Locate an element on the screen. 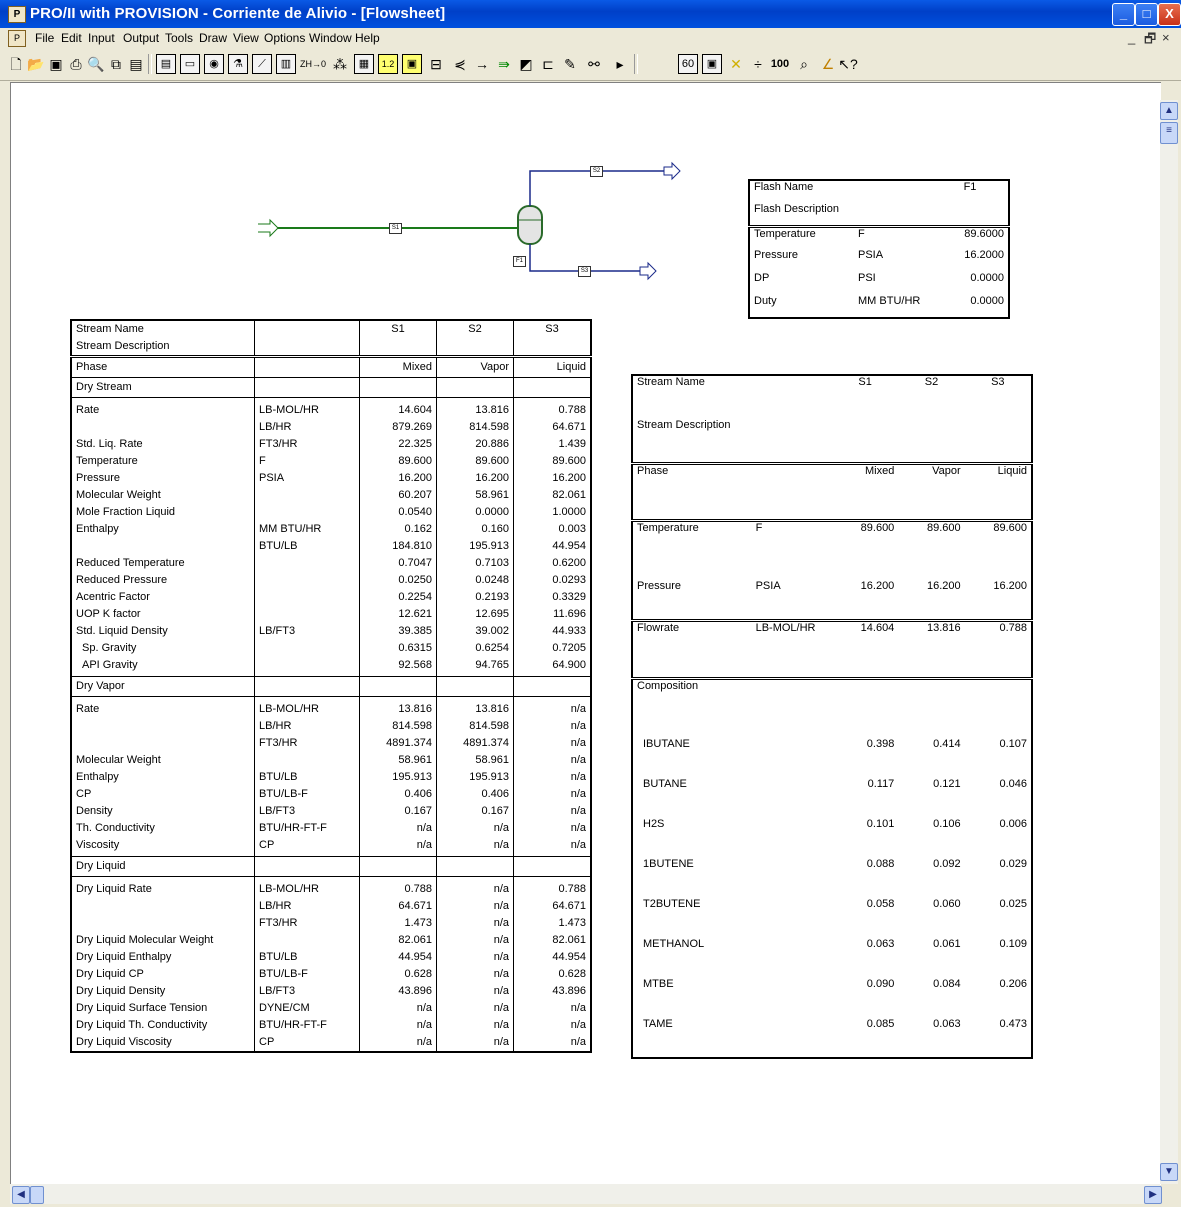 This screenshot has height=1207, width=1181. table-cell: Pressure is located at coordinates (98, 478).